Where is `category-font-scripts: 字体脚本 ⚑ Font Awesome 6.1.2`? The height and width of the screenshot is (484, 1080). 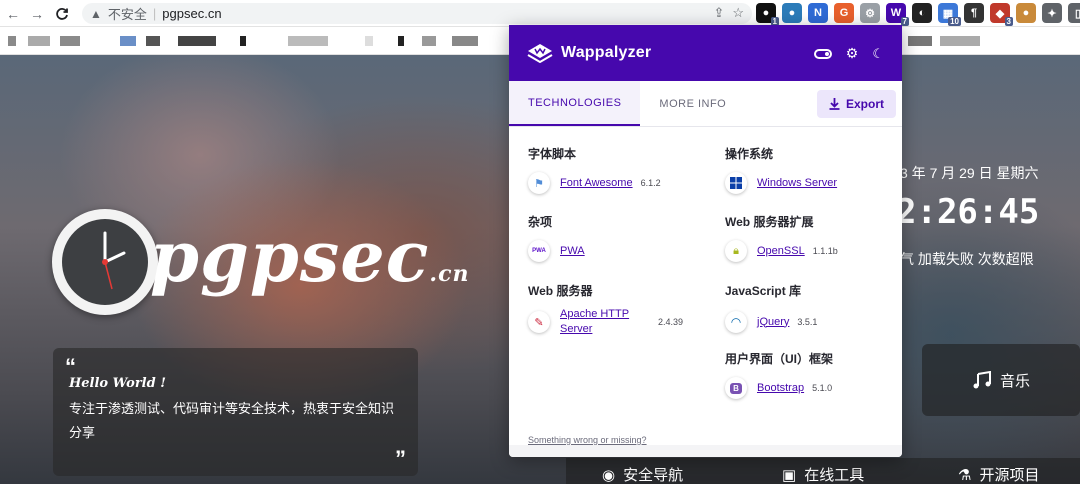 category-font-scripts: 字体脚本 ⚑ Font Awesome 6.1.2 is located at coordinates (618, 169).